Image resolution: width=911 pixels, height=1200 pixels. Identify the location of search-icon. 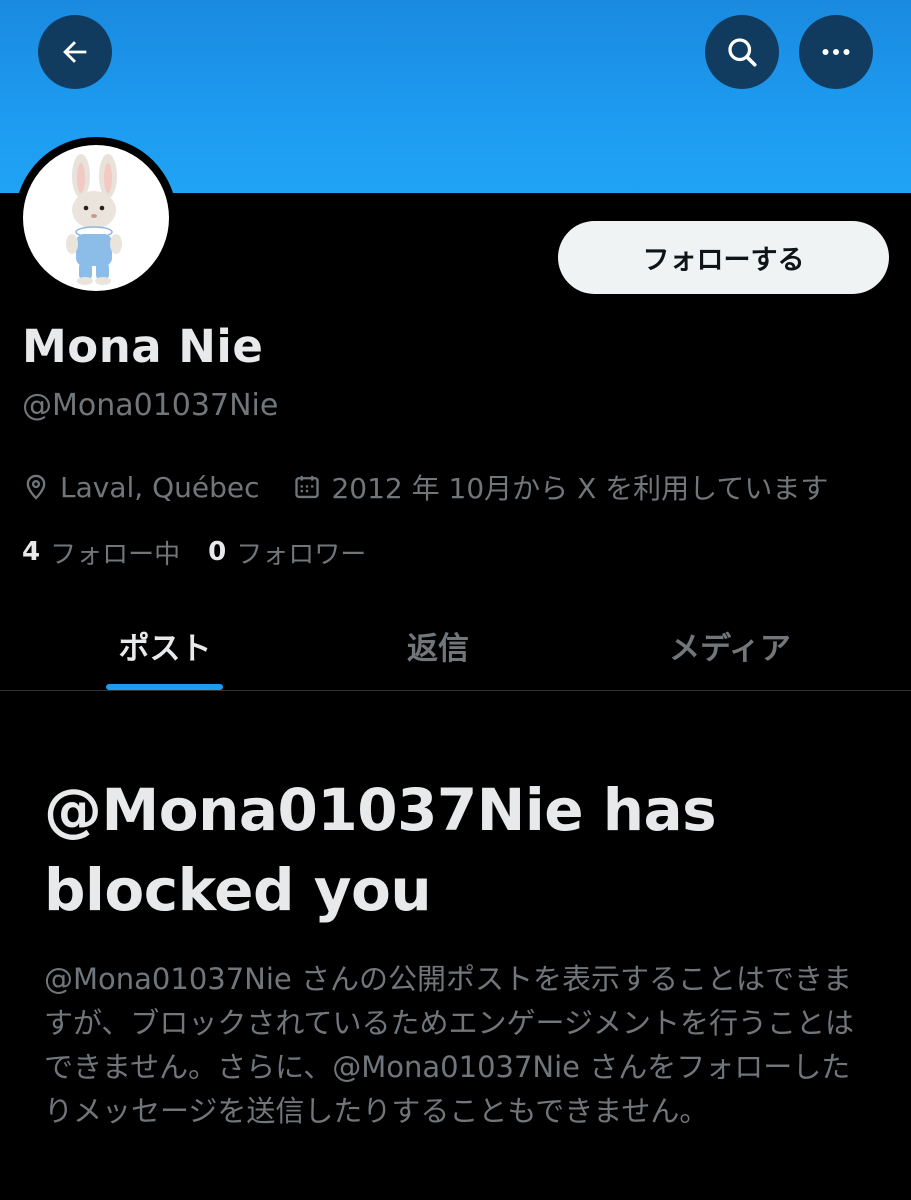
(742, 52).